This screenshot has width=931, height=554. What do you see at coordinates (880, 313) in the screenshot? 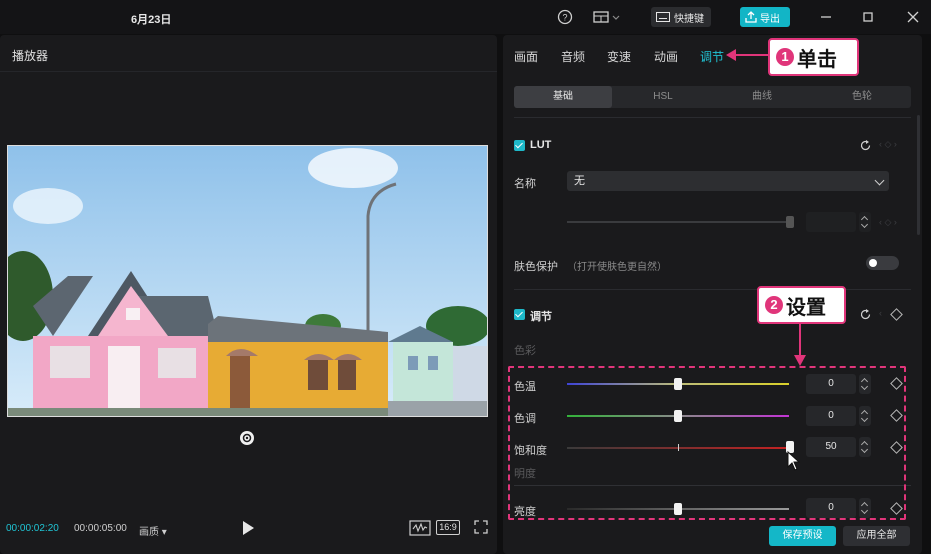
I see `keyframe-nav-icon: ‹` at bounding box center [880, 313].